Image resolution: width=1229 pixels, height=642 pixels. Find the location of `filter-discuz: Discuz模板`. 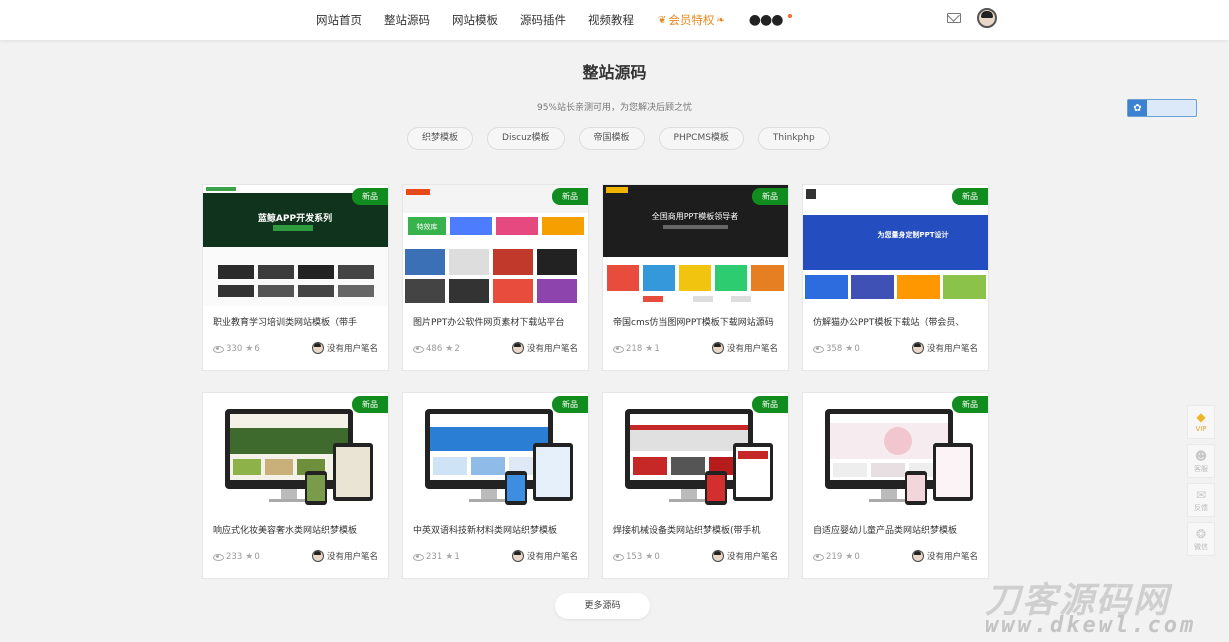

filter-discuz: Discuz模板 is located at coordinates (526, 138).